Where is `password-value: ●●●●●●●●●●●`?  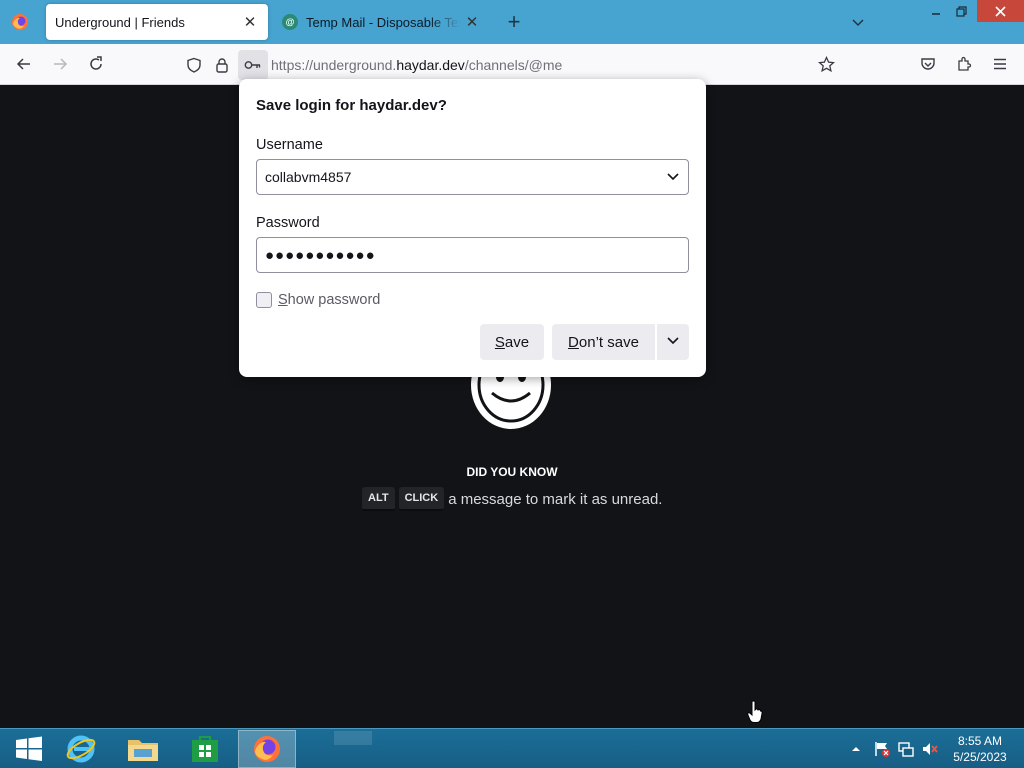 password-value: ●●●●●●●●●●● is located at coordinates (320, 255).